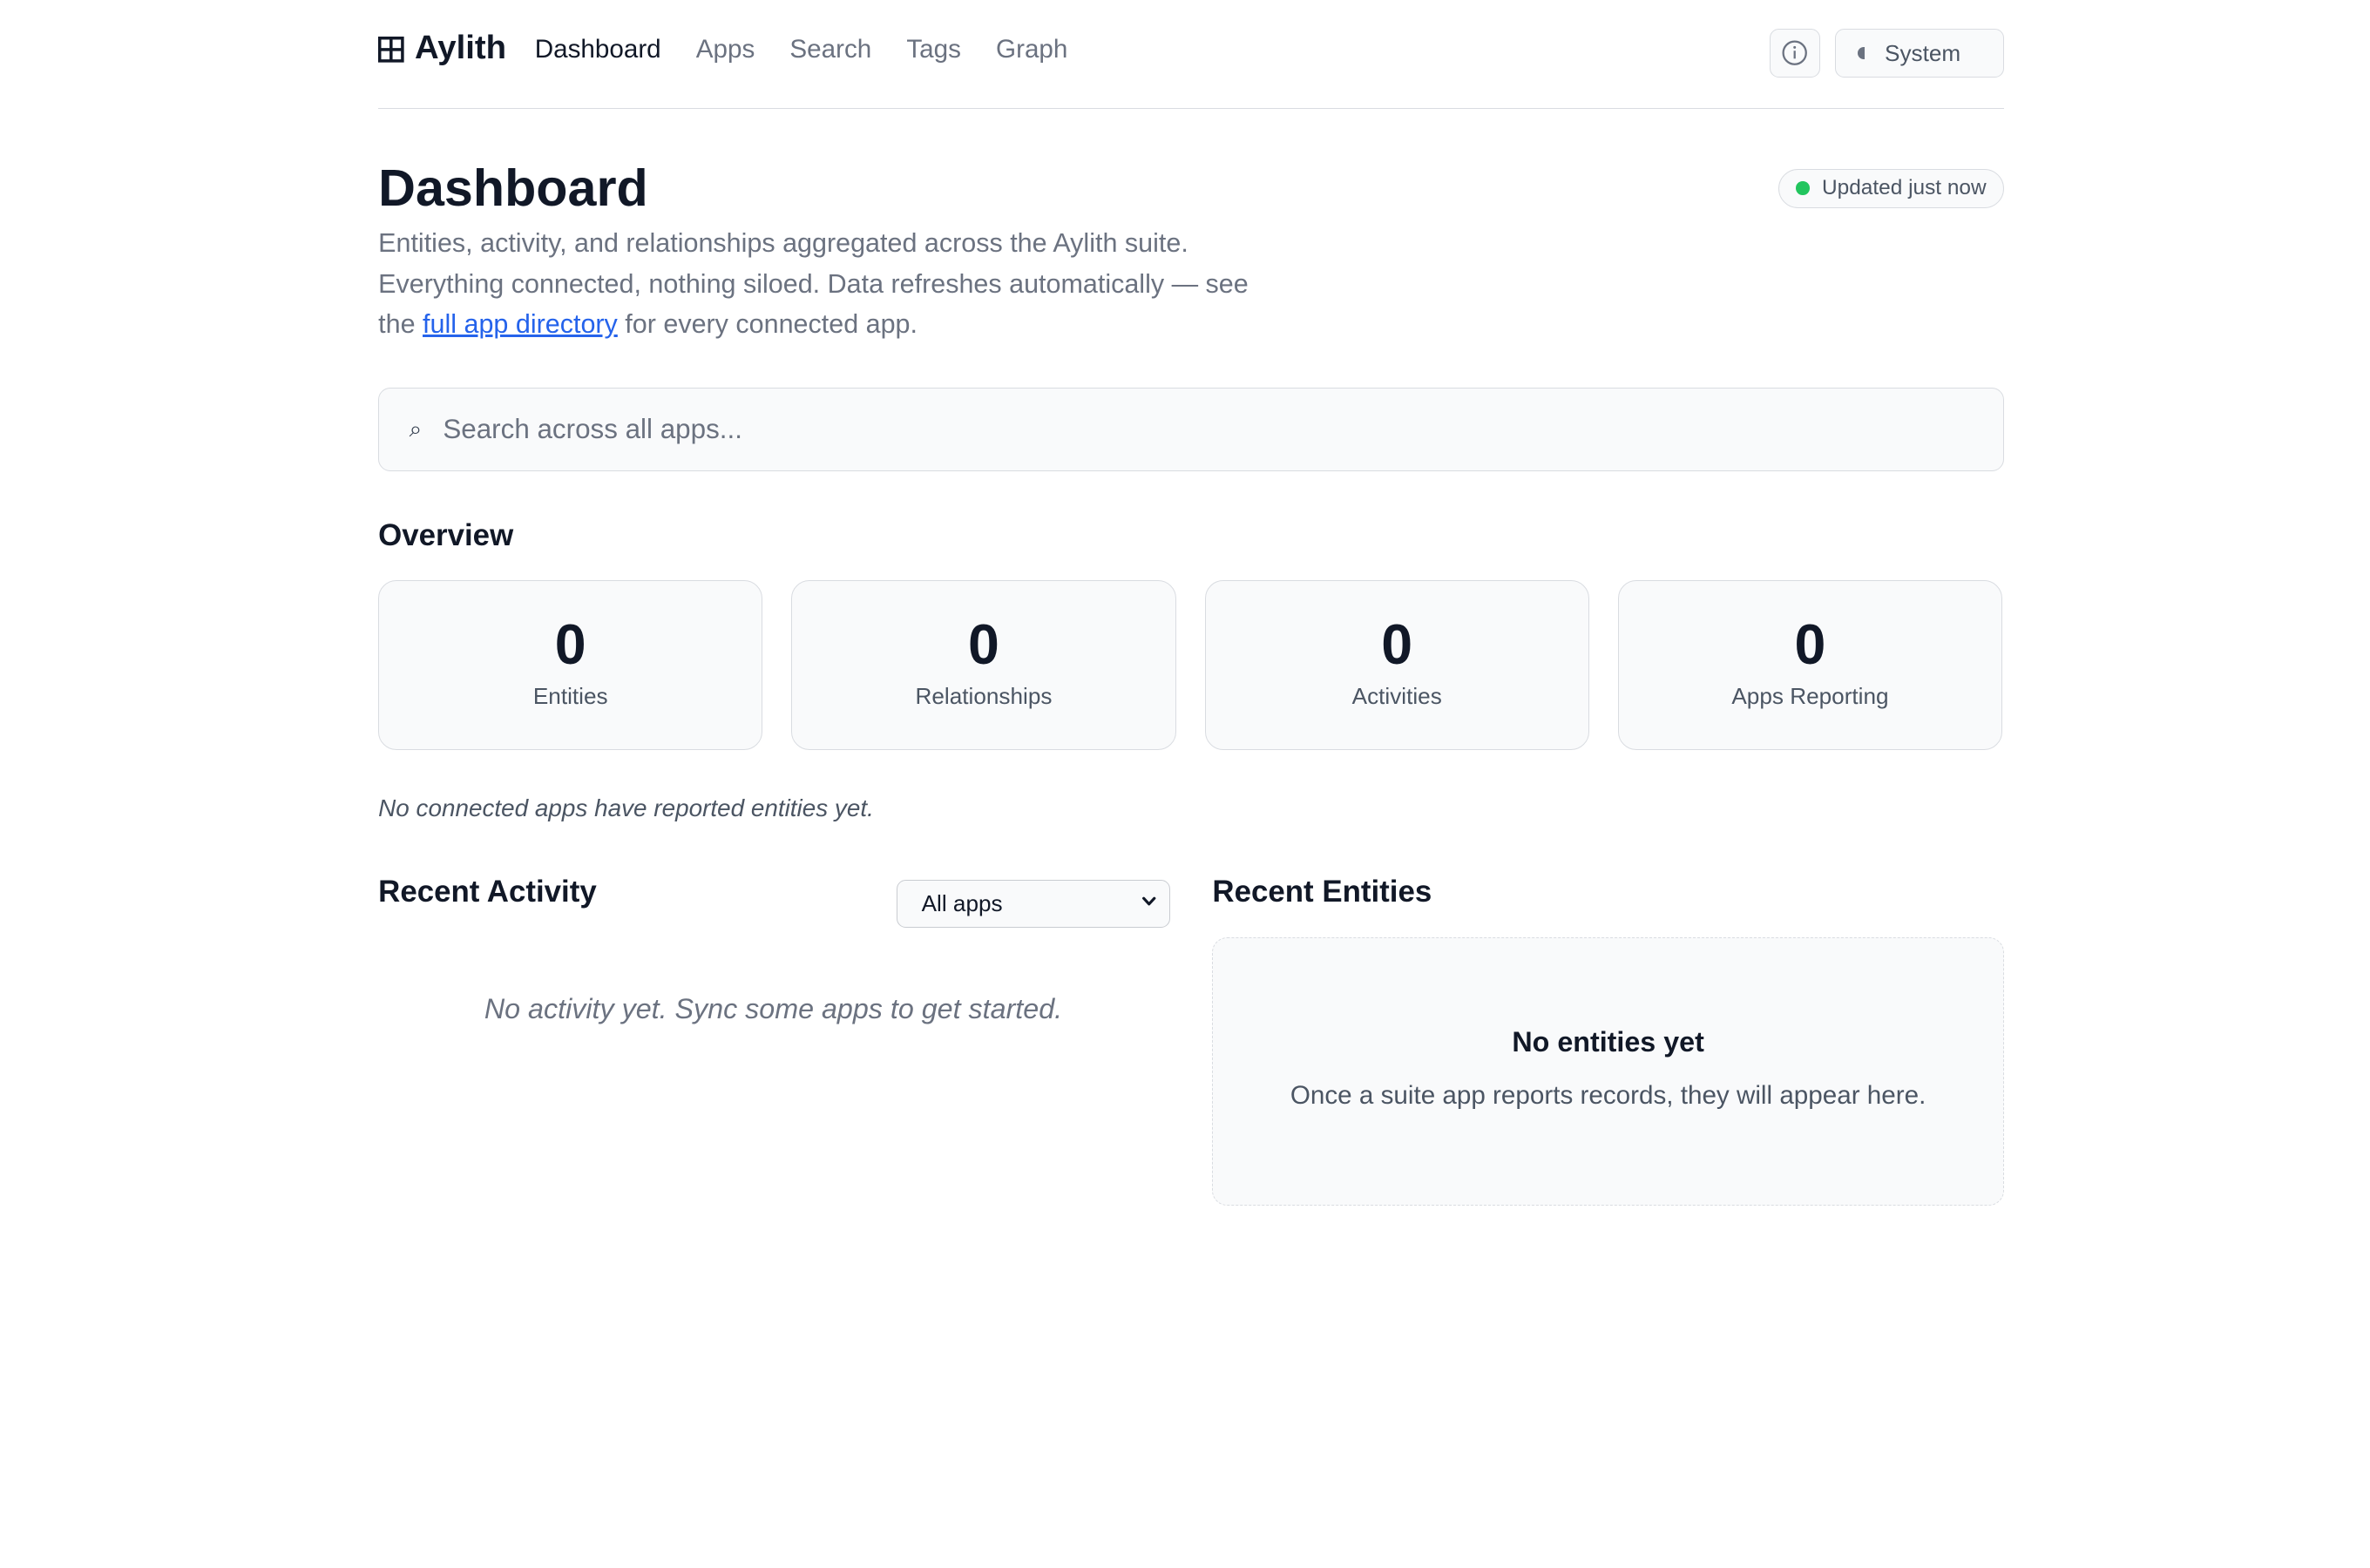 Image resolution: width=2370 pixels, height=1568 pixels. Describe the element at coordinates (1905, 188) in the screenshot. I see `status-text: Updated just now` at that location.